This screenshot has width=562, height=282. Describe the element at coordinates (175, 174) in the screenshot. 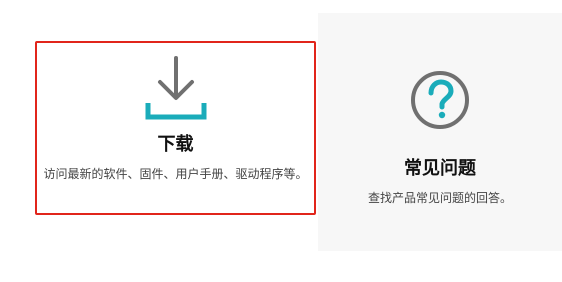

I see `download-description: 访问最新的软件、固件、用户手册、驱动程序等。` at that location.